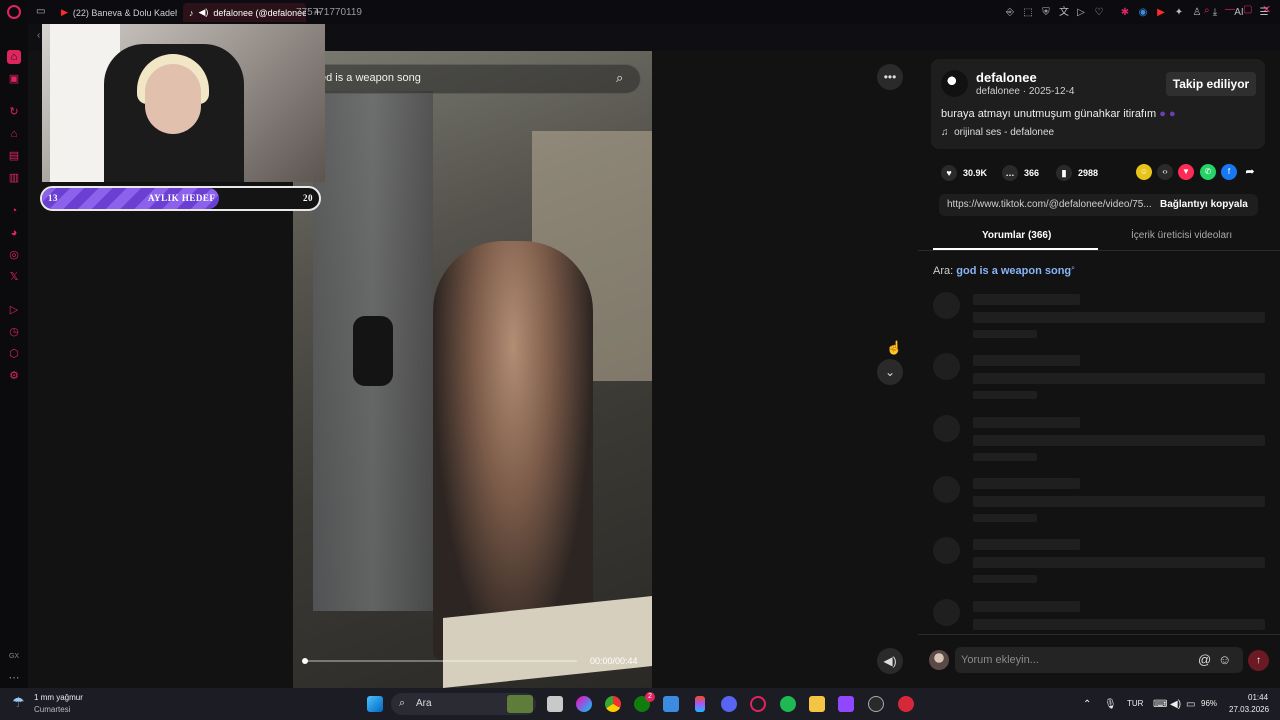 This screenshot has width=1280, height=720. What do you see at coordinates (305, 661) in the screenshot?
I see `progress-handle` at bounding box center [305, 661].